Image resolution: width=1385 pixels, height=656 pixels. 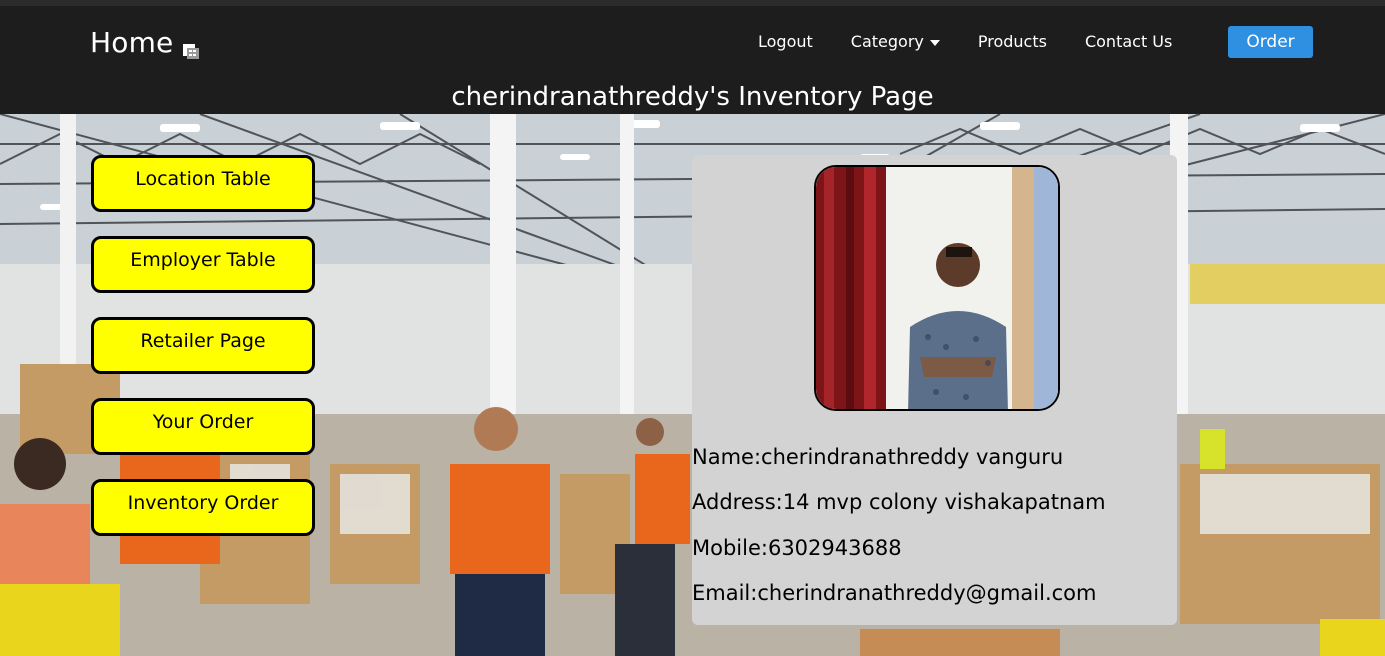 I want to click on profile-email: Email:cherindranathreddy@gmail.com, so click(x=894, y=593).